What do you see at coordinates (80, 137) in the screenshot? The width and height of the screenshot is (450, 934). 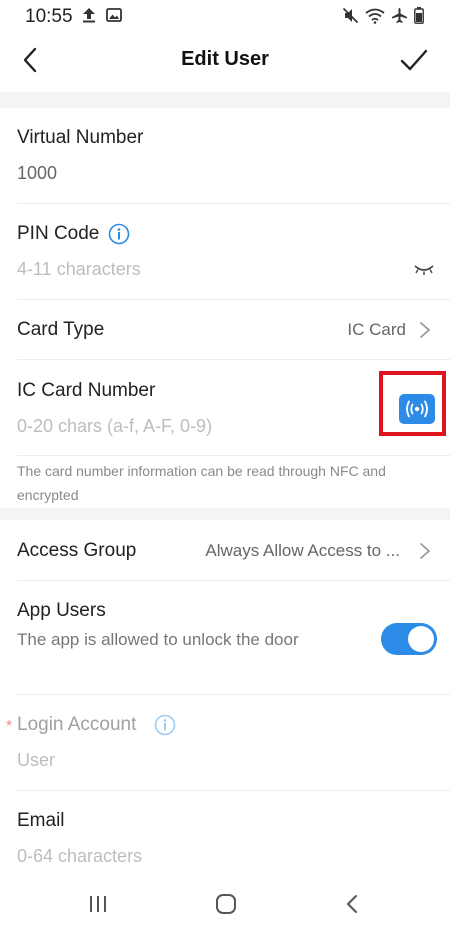 I see `virtual-number-label: Virtual Number` at bounding box center [80, 137].